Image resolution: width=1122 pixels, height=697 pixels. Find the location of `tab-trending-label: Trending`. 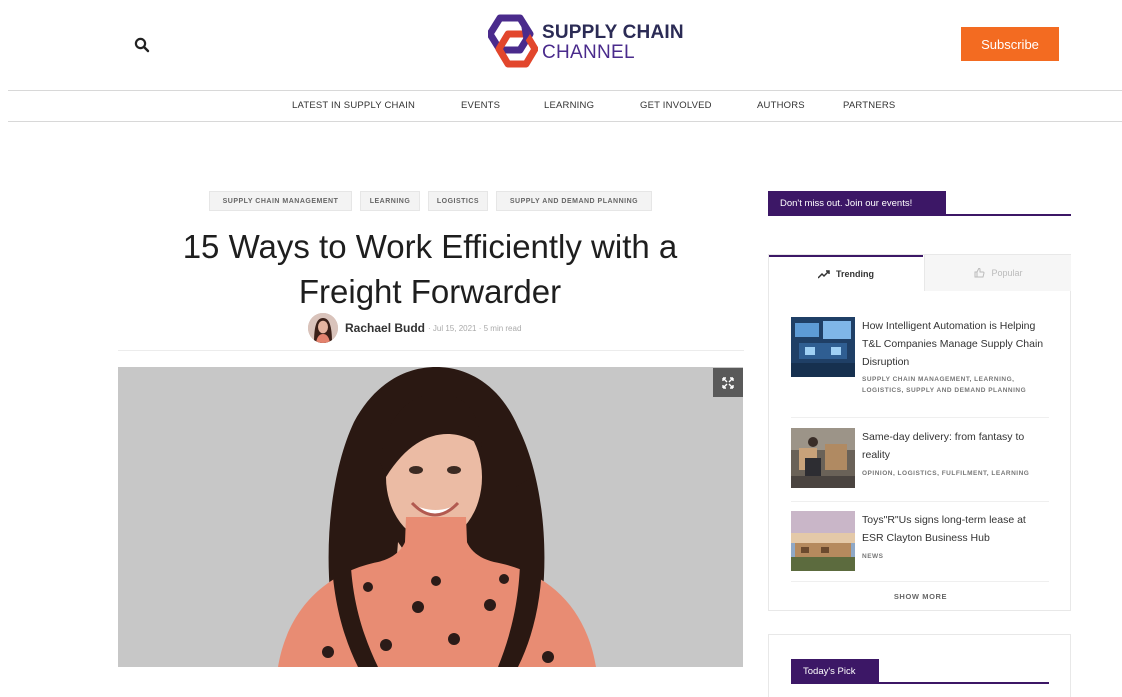

tab-trending-label: Trending is located at coordinates (855, 274).